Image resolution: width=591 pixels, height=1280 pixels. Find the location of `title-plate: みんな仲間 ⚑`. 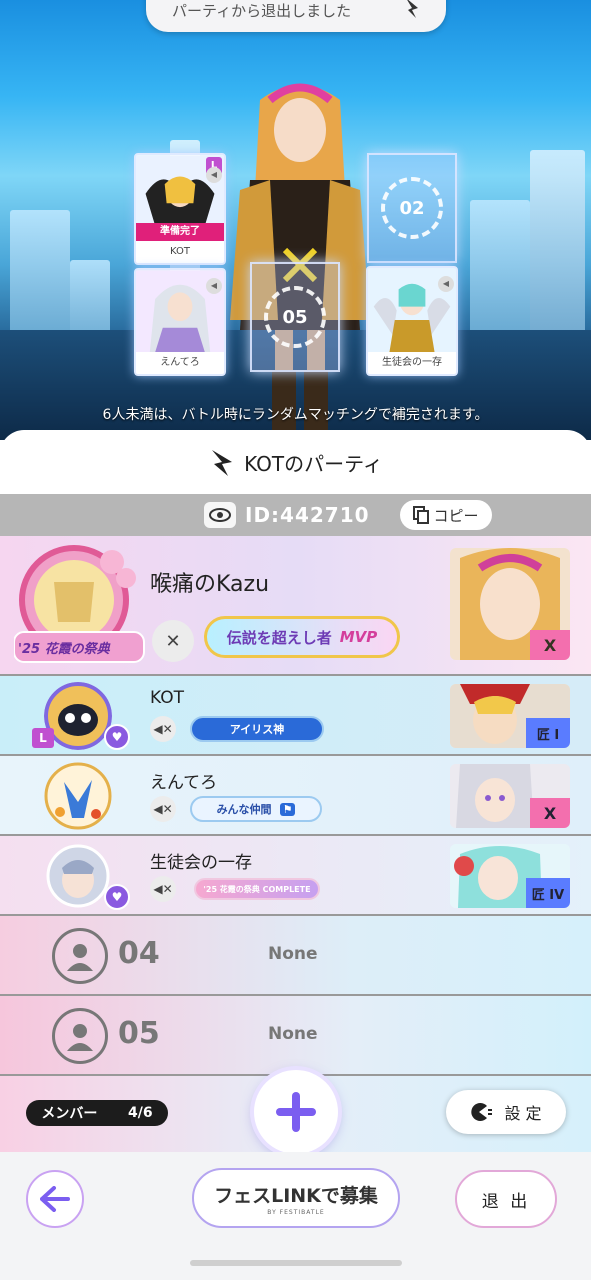

title-plate: みんな仲間 ⚑ is located at coordinates (256, 809).